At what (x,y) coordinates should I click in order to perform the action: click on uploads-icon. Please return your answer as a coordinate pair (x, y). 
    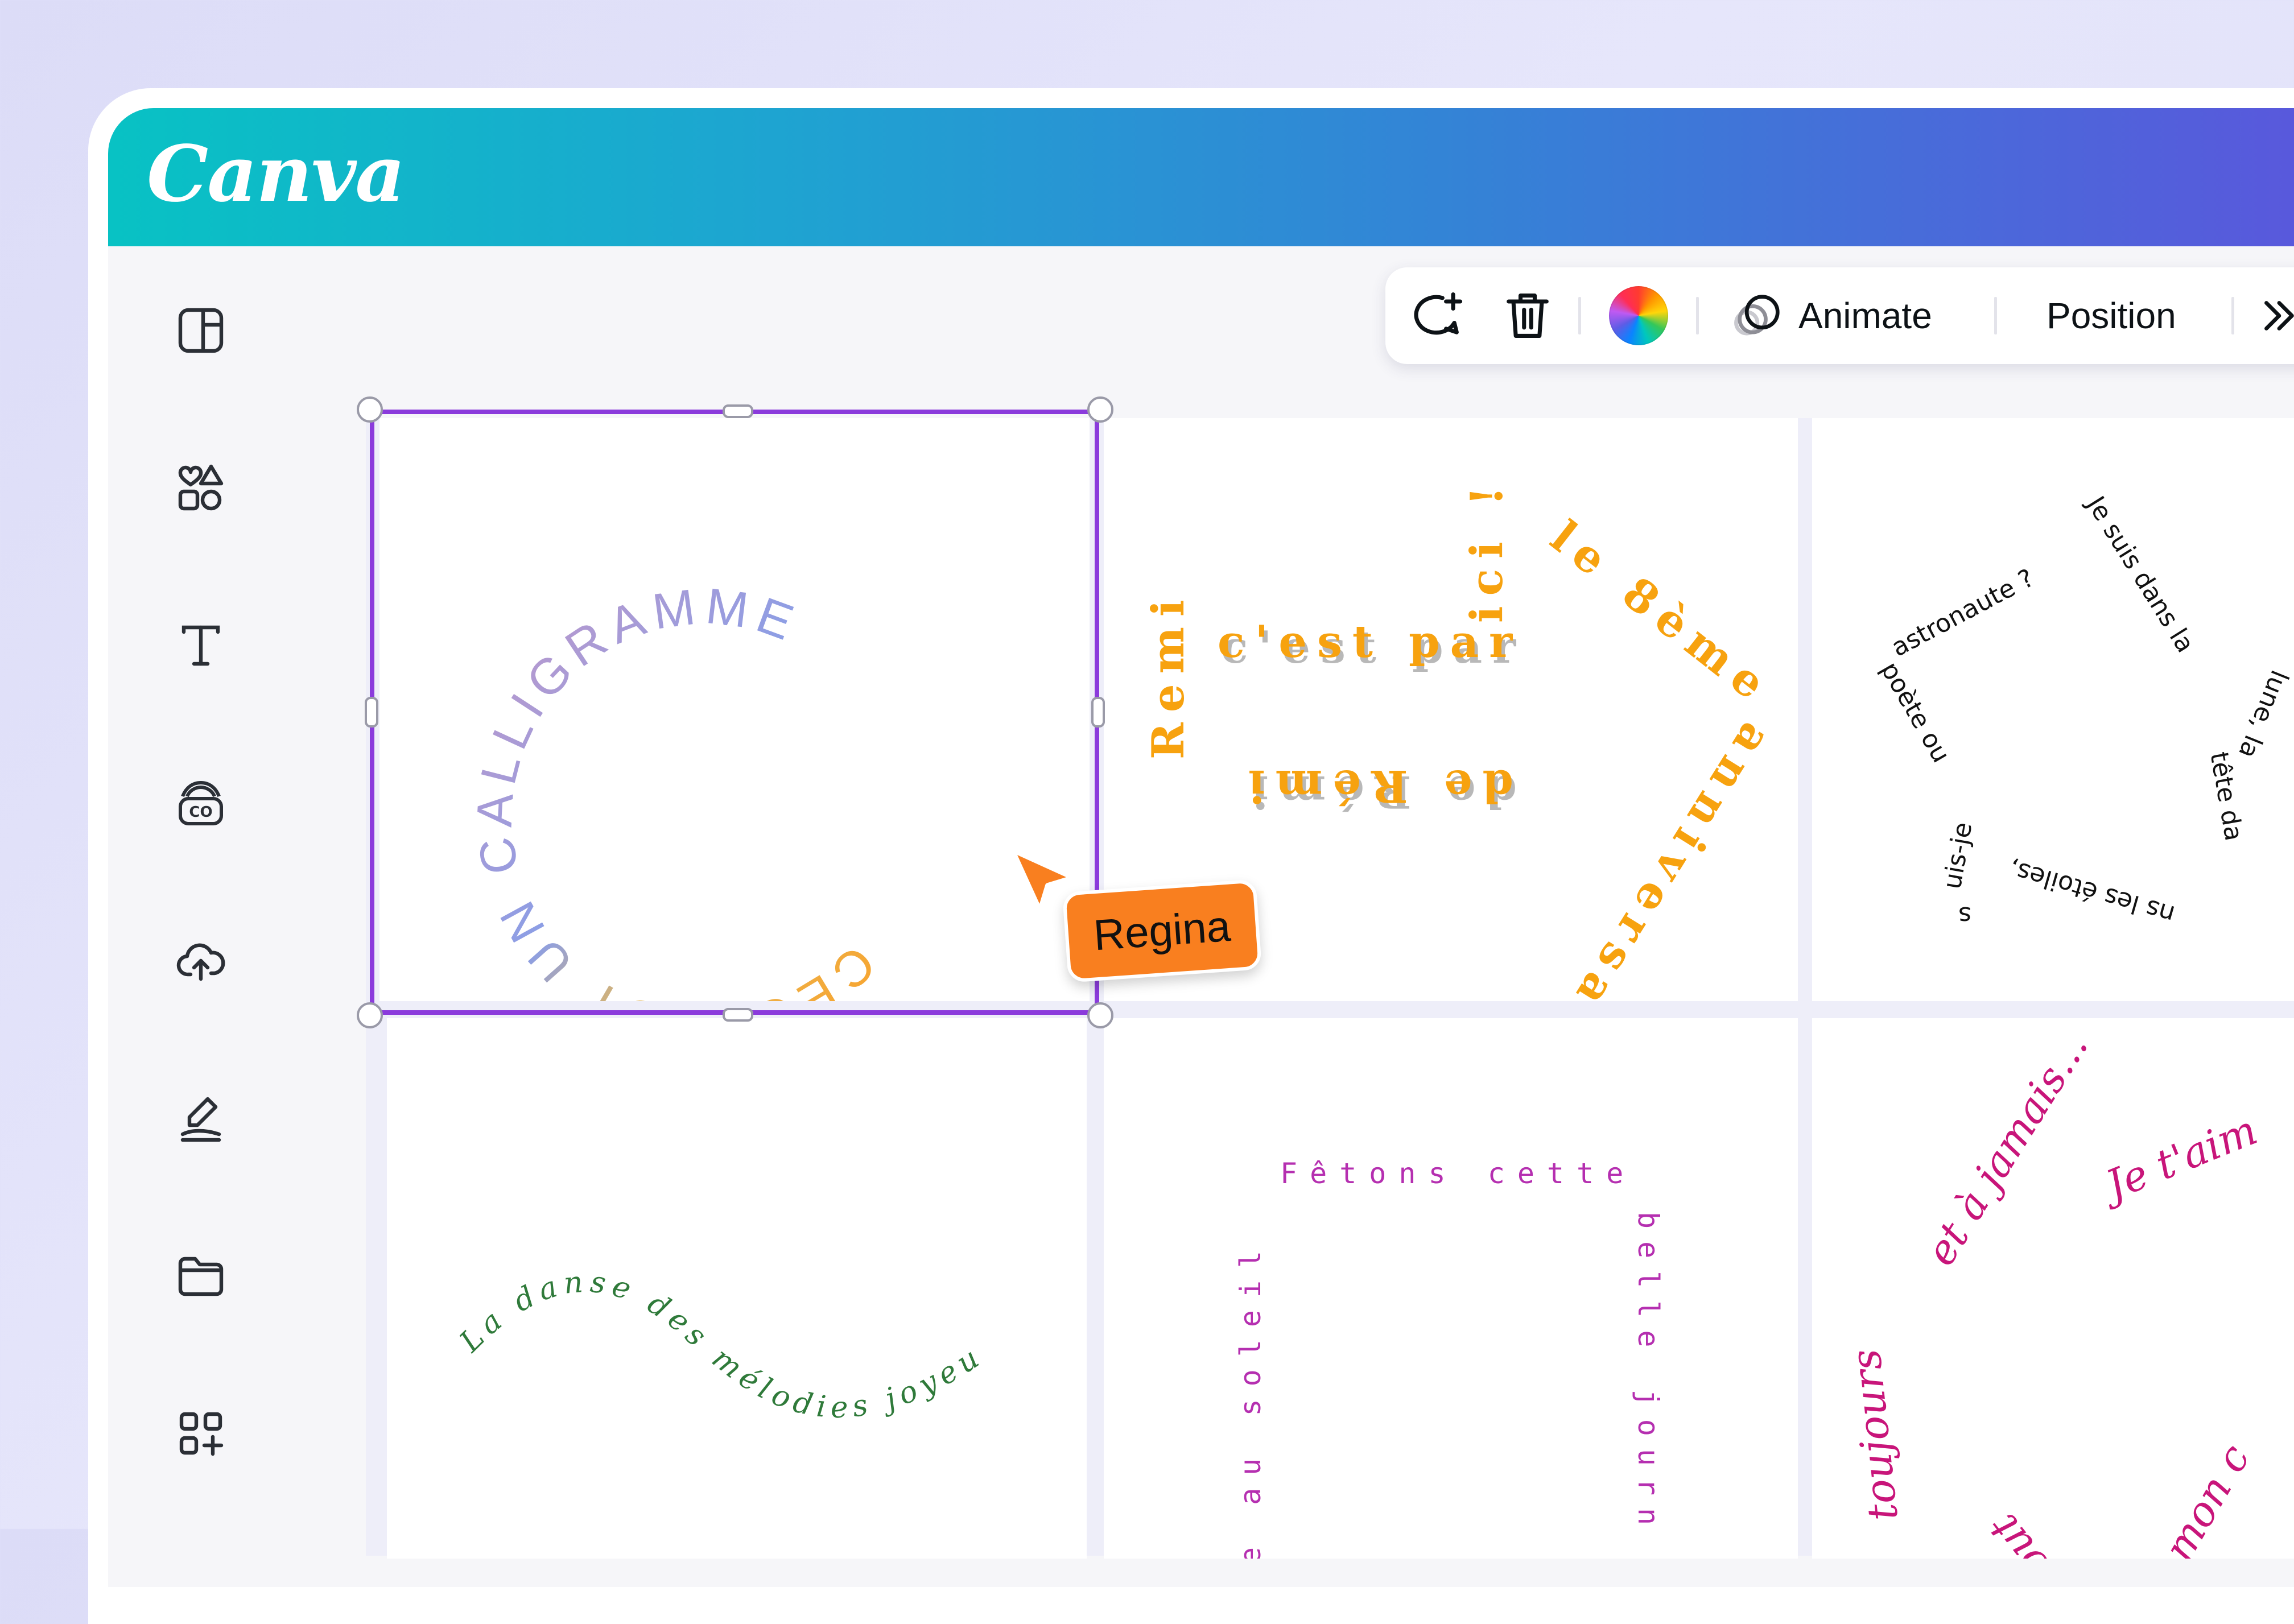
    Looking at the image, I should click on (201, 960).